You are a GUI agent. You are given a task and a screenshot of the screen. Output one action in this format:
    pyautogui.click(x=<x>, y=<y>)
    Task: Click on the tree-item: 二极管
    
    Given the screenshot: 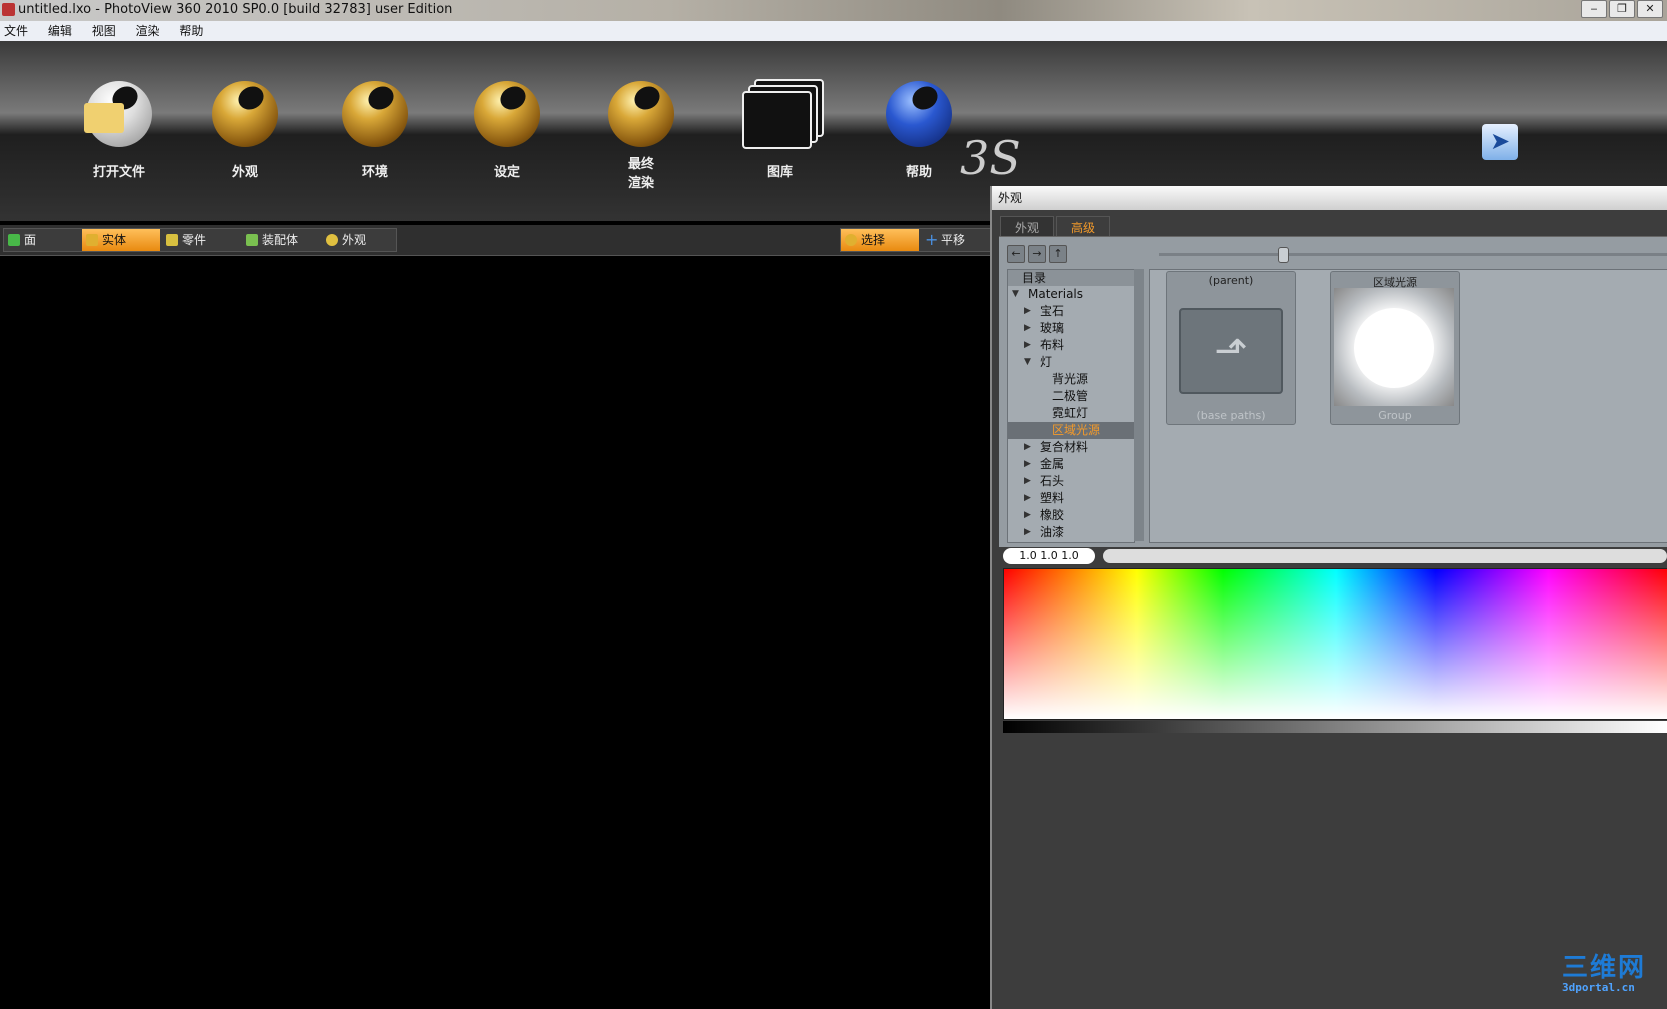 What is the action you would take?
    pyautogui.click(x=1071, y=396)
    